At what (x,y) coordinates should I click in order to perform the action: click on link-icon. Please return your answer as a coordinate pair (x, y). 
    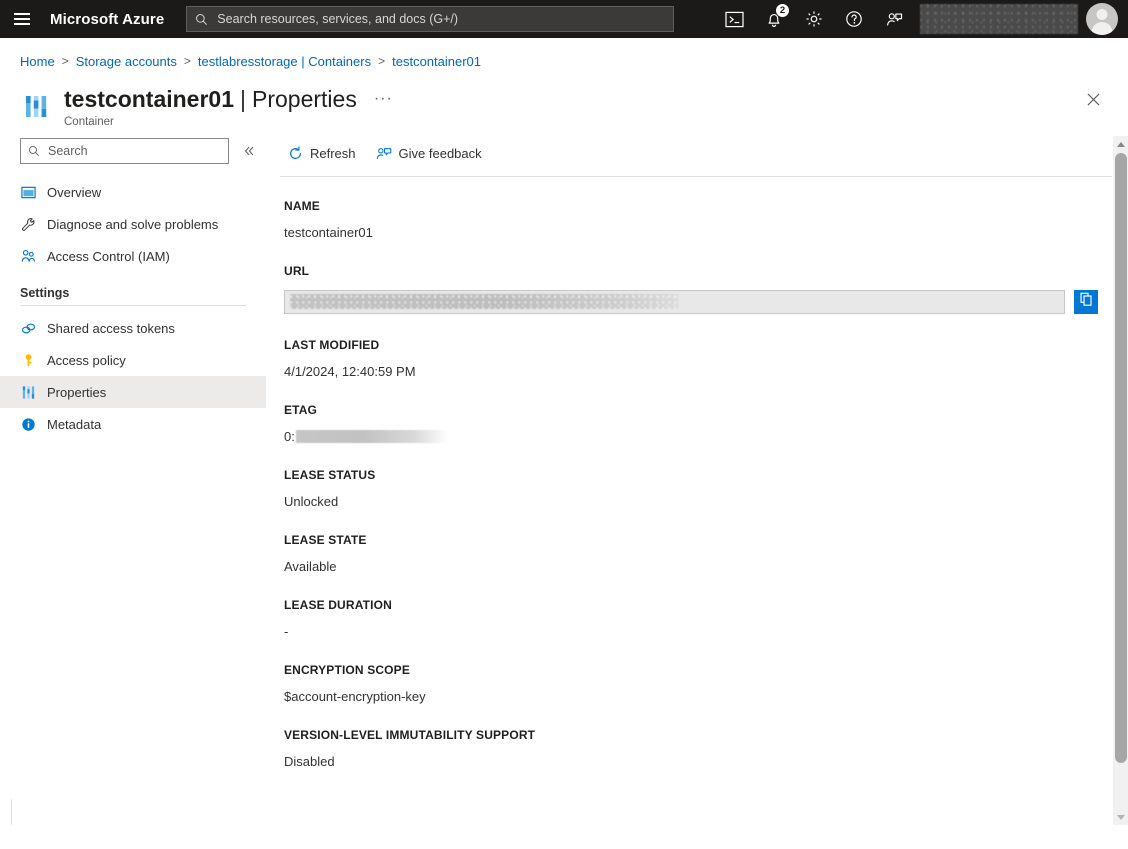
    Looking at the image, I should click on (28, 328).